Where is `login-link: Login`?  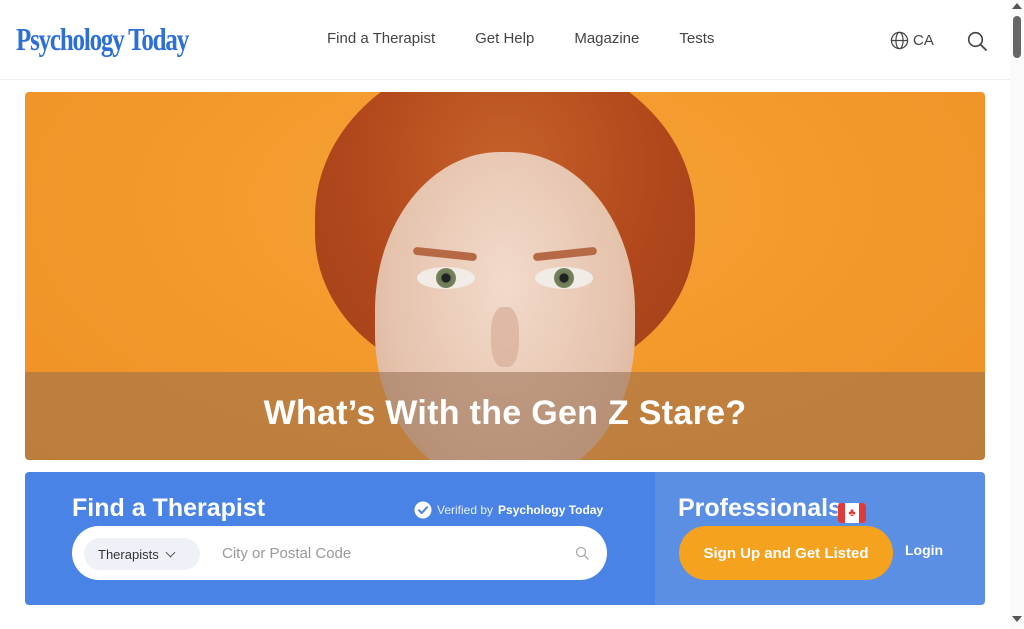
login-link: Login is located at coordinates (924, 550).